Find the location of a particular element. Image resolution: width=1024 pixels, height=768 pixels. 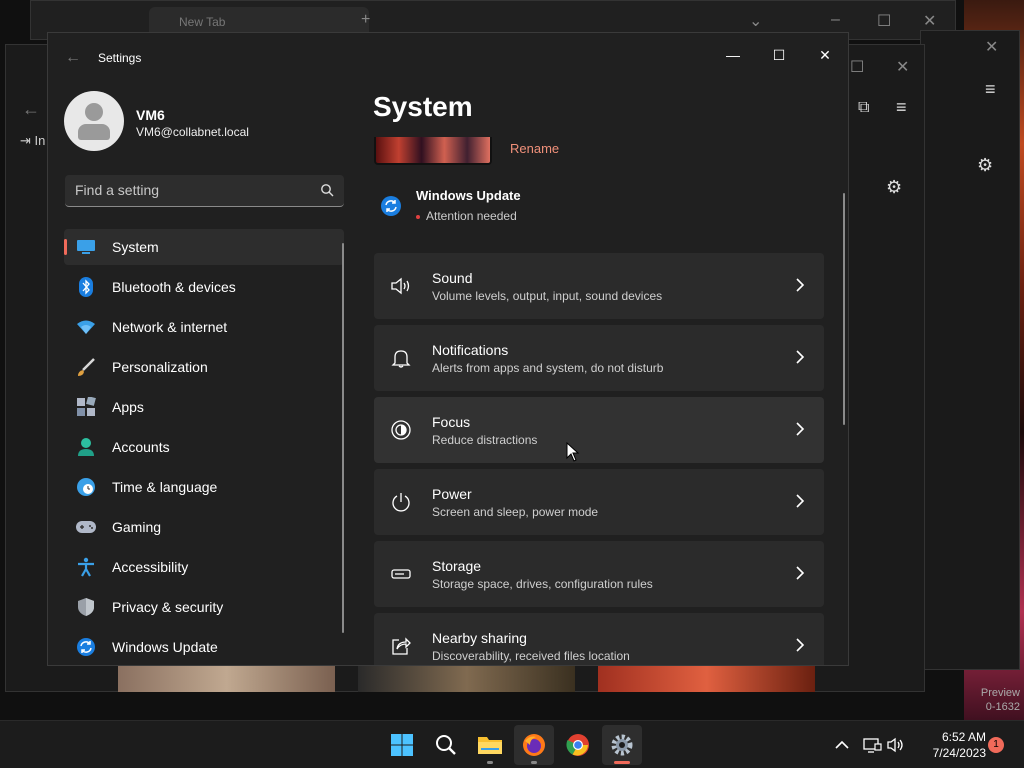

sidebar-item-label: Apps is located at coordinates (128, 407).